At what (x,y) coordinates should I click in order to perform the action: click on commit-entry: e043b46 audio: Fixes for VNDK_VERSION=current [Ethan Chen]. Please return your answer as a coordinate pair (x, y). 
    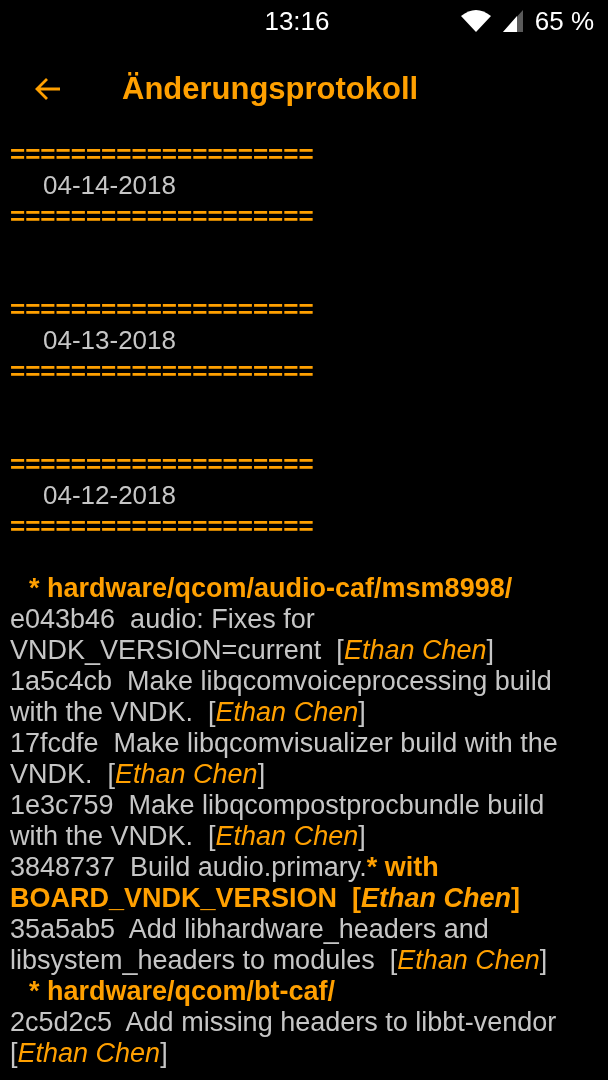
    Looking at the image, I should click on (252, 635).